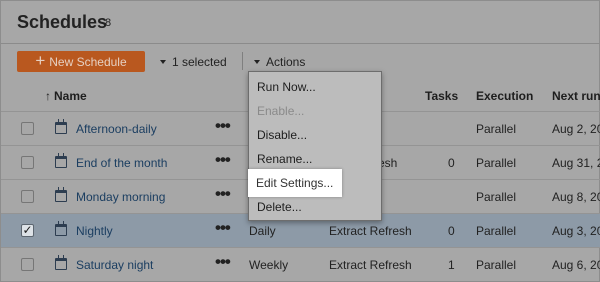  Describe the element at coordinates (27, 230) in the screenshot. I see `row-checkbox: ✓` at that location.